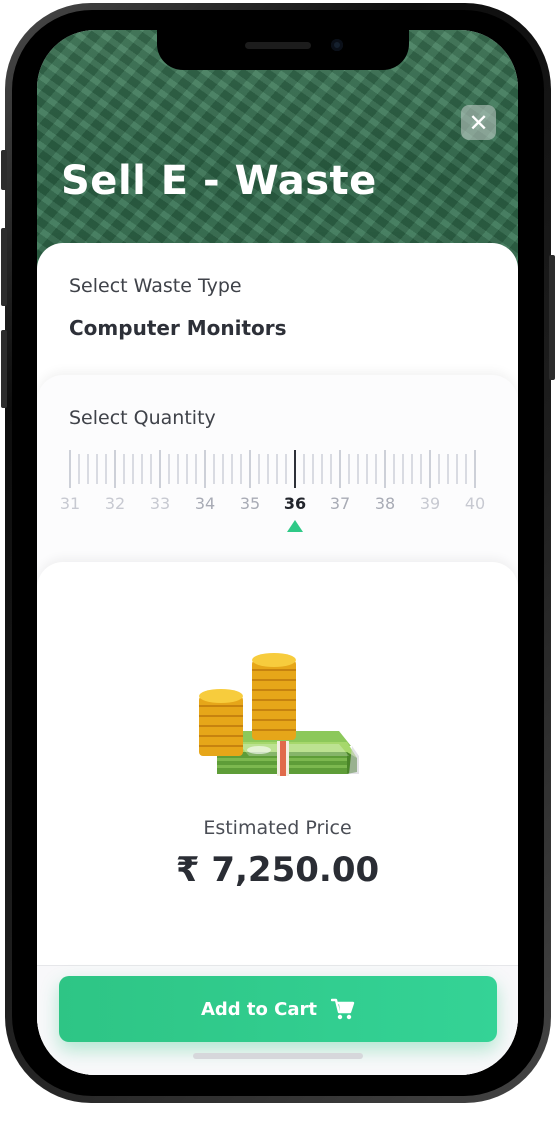 The image size is (556, 1134). What do you see at coordinates (115, 503) in the screenshot?
I see `ruler-value: 32` at bounding box center [115, 503].